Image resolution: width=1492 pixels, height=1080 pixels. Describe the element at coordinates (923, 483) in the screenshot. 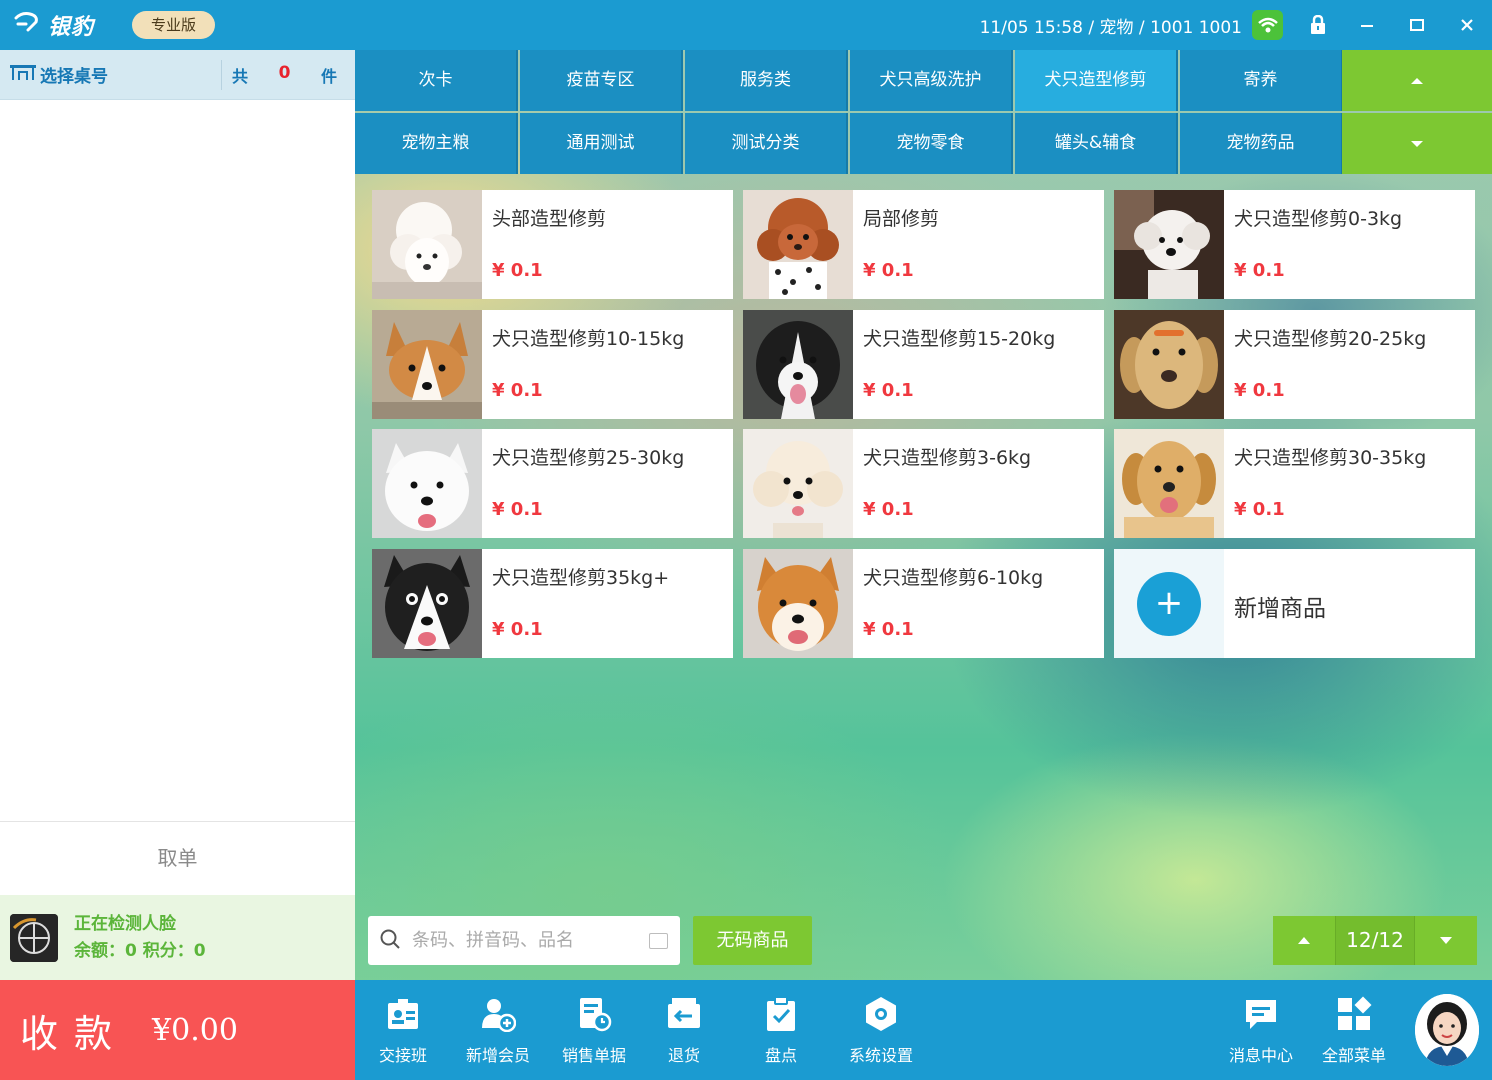

I see `product-card: 犬只造型修剪3-6kg ¥ 0.1` at that location.